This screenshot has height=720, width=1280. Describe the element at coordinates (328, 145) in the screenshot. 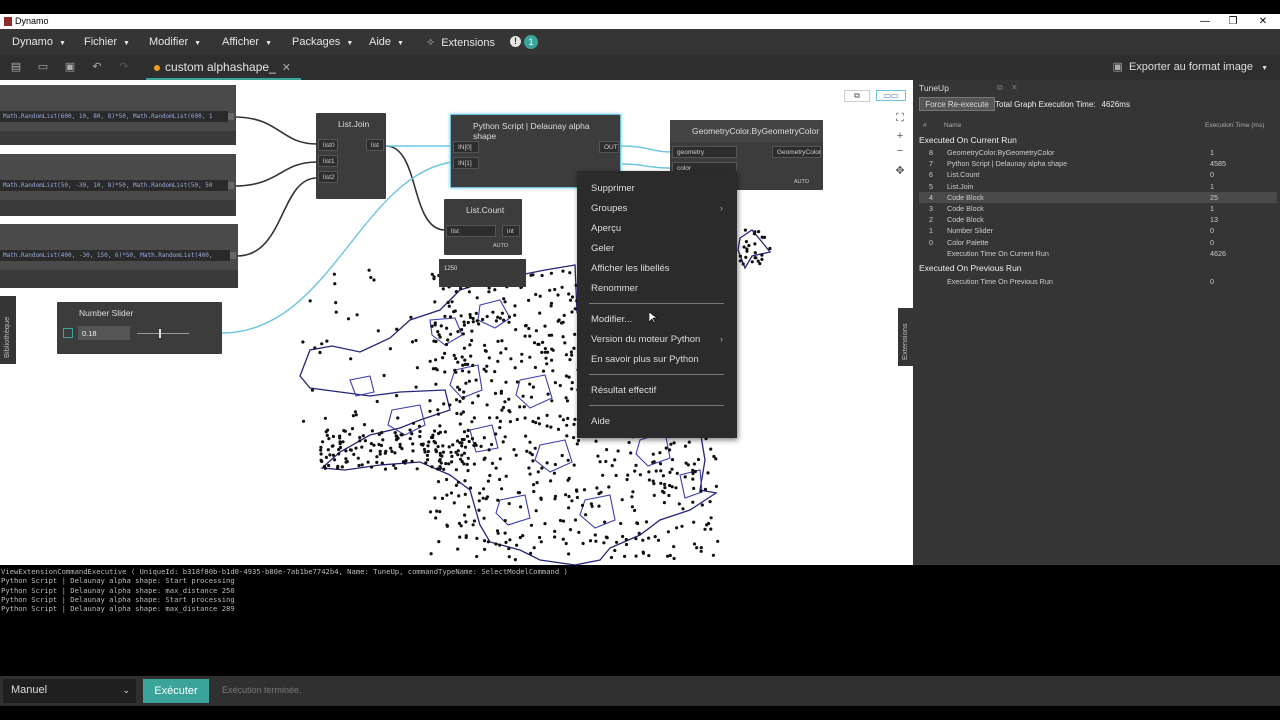

I see `input-port-list0: list0` at that location.